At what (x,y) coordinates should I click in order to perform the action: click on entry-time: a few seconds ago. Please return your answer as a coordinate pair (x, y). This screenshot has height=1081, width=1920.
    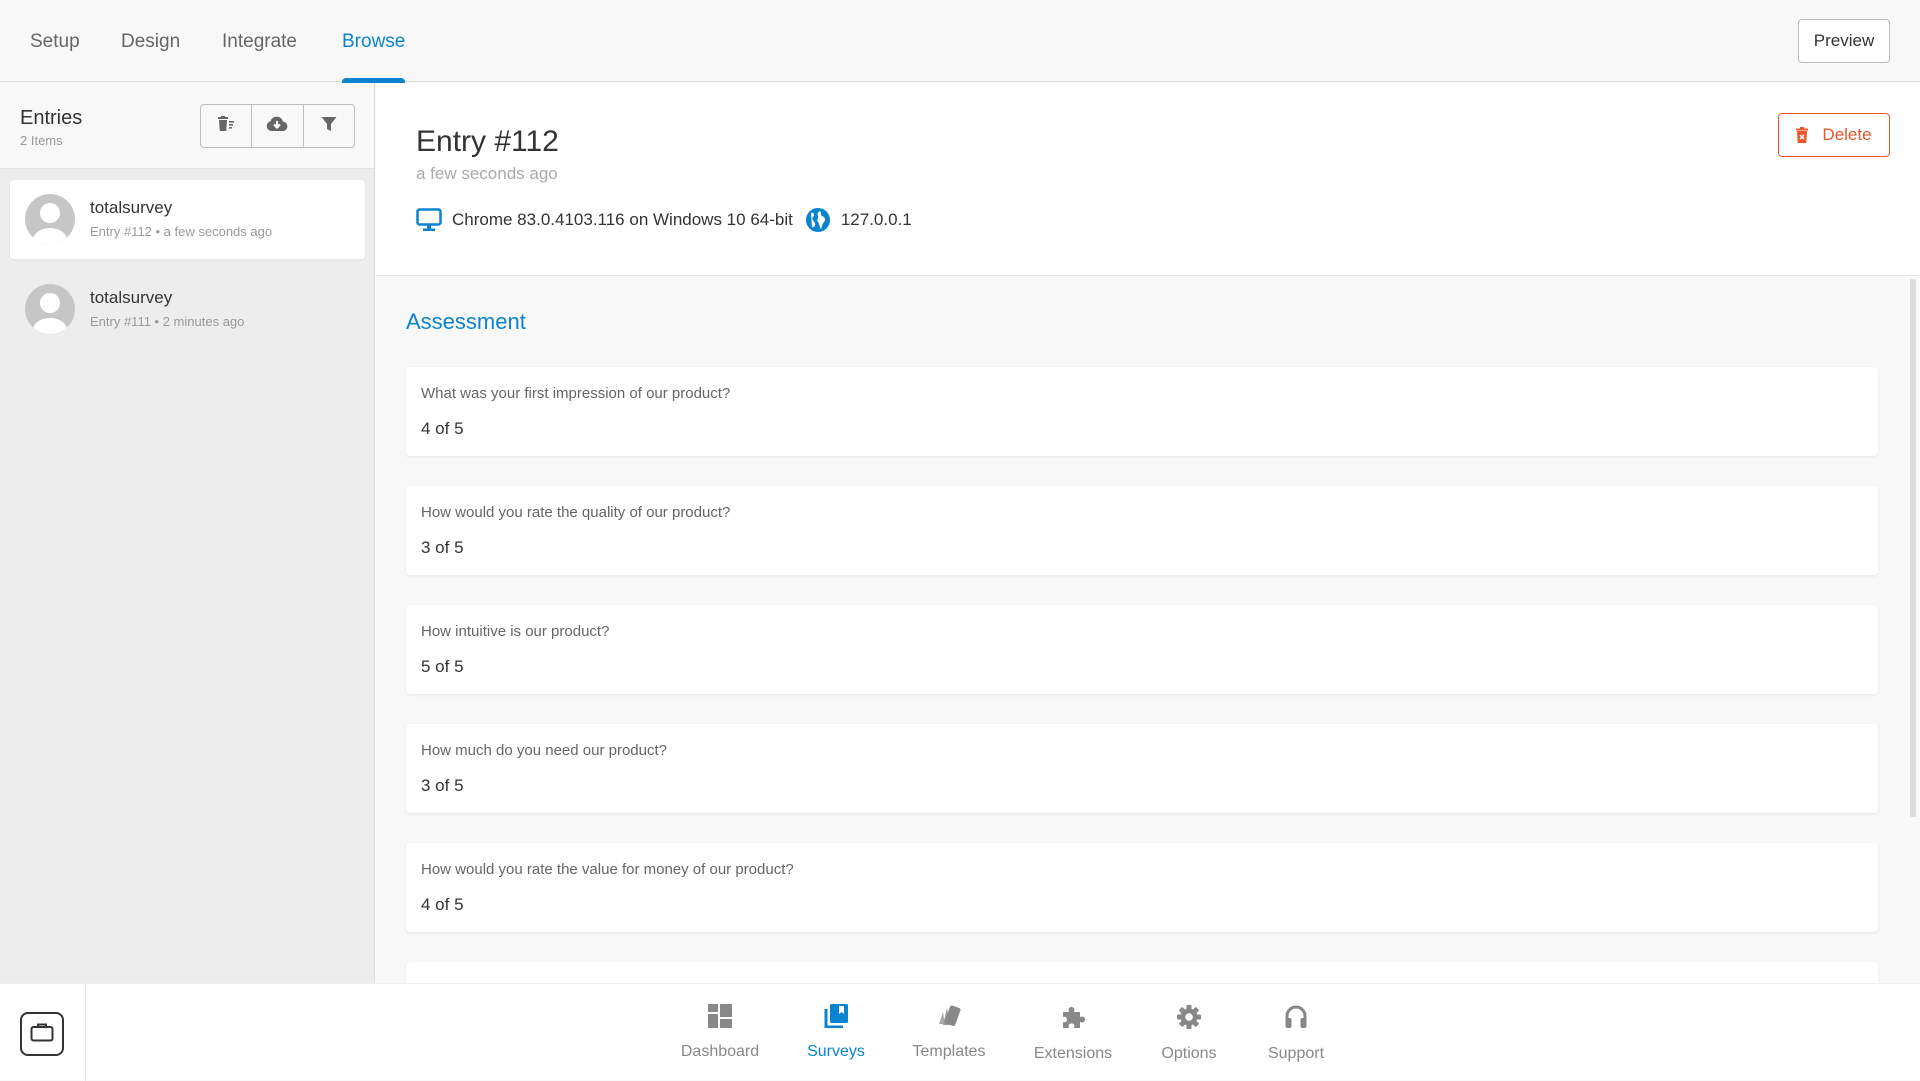
    Looking at the image, I should click on (487, 173).